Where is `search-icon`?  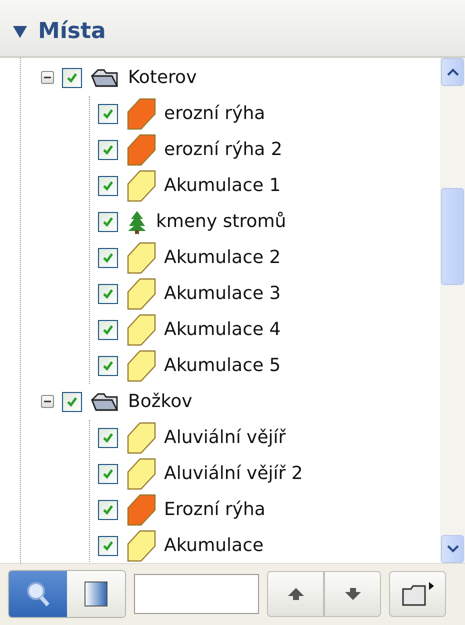
search-icon is located at coordinates (38, 594).